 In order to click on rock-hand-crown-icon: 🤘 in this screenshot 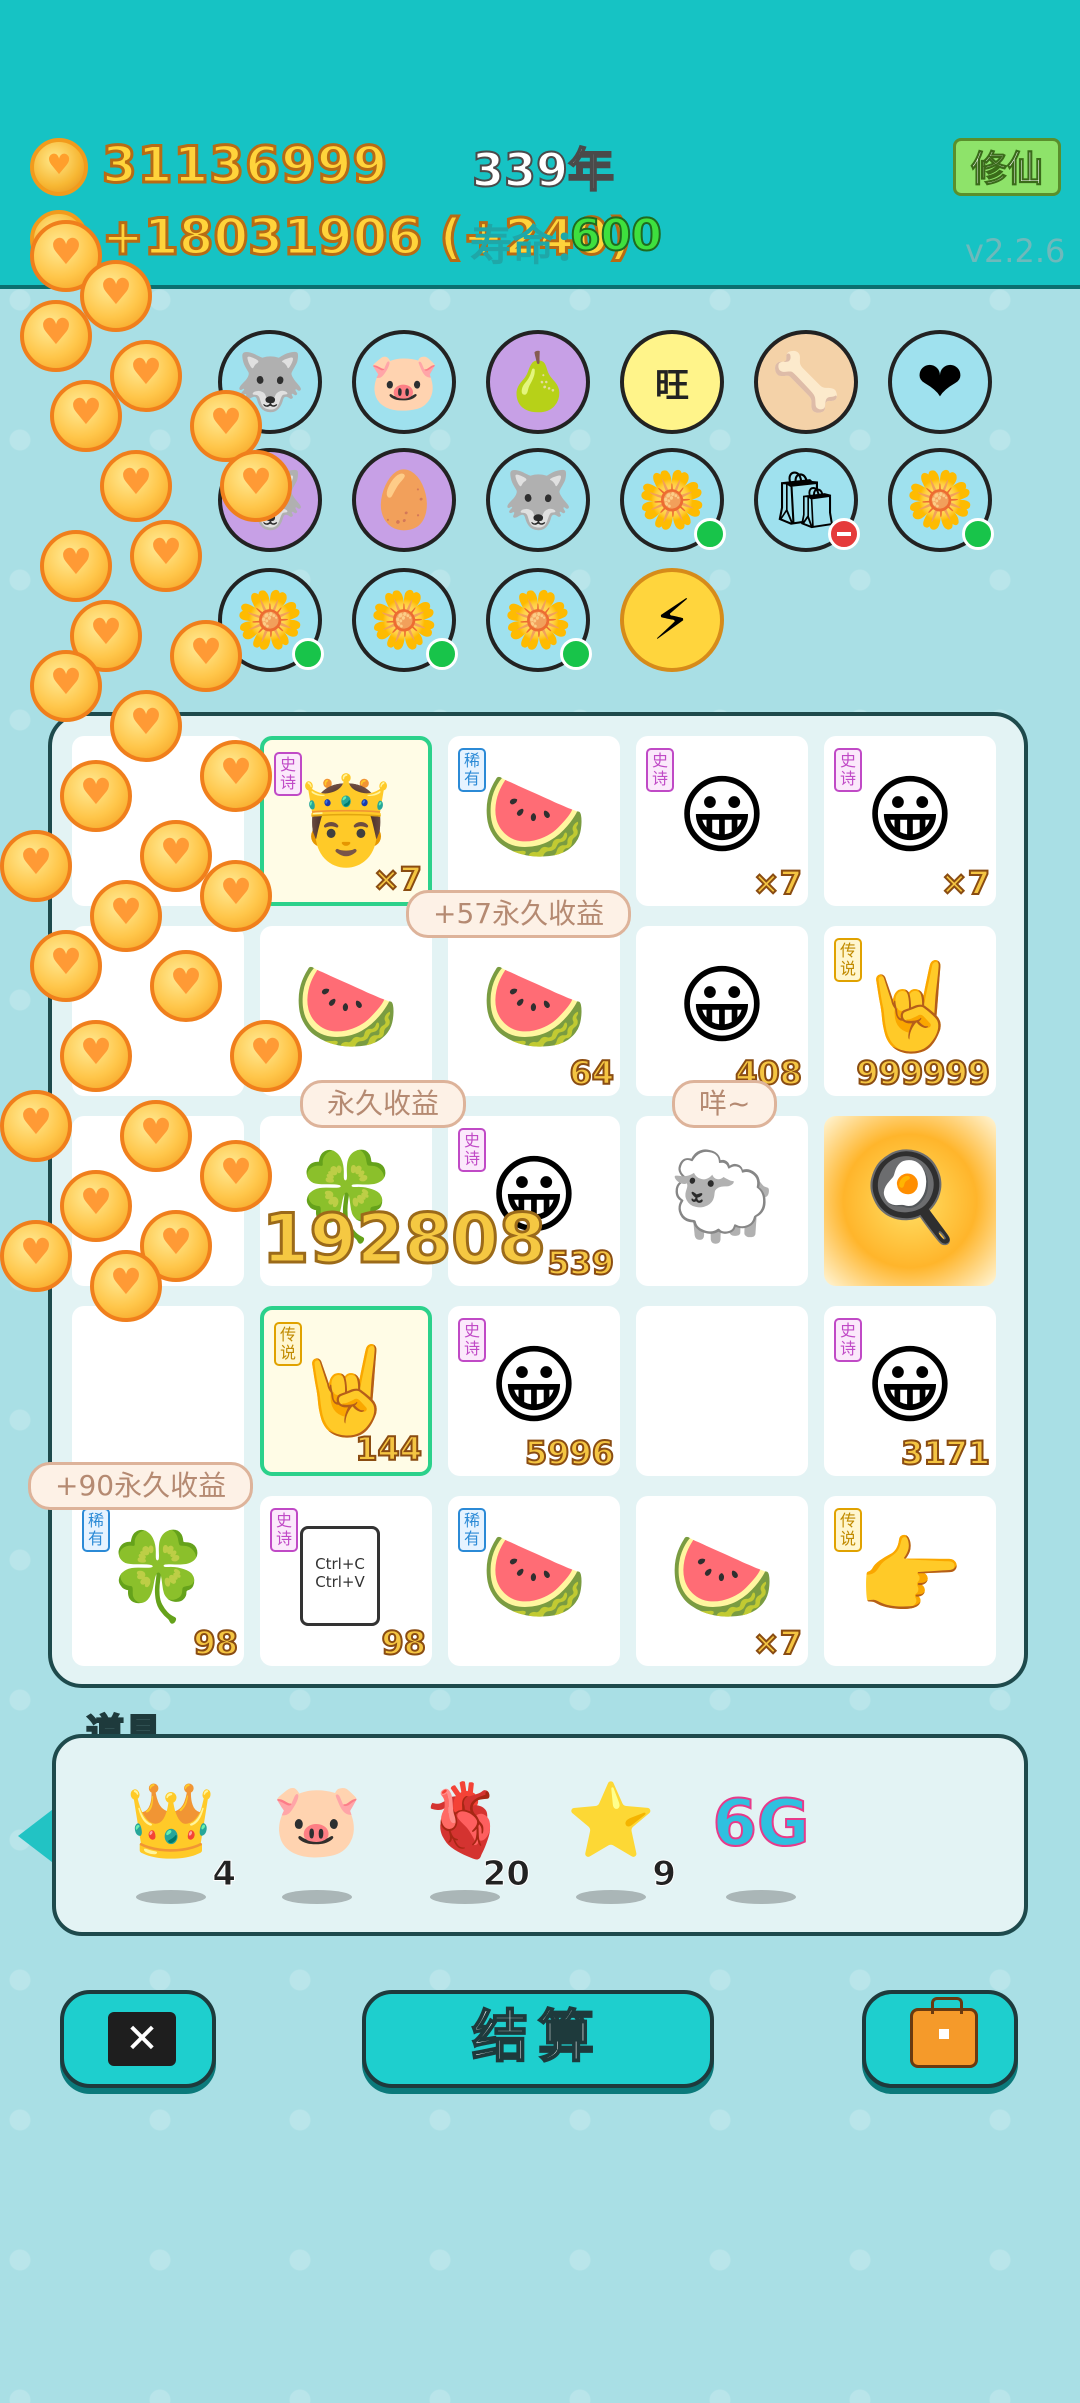, I will do `click(346, 1391)`.